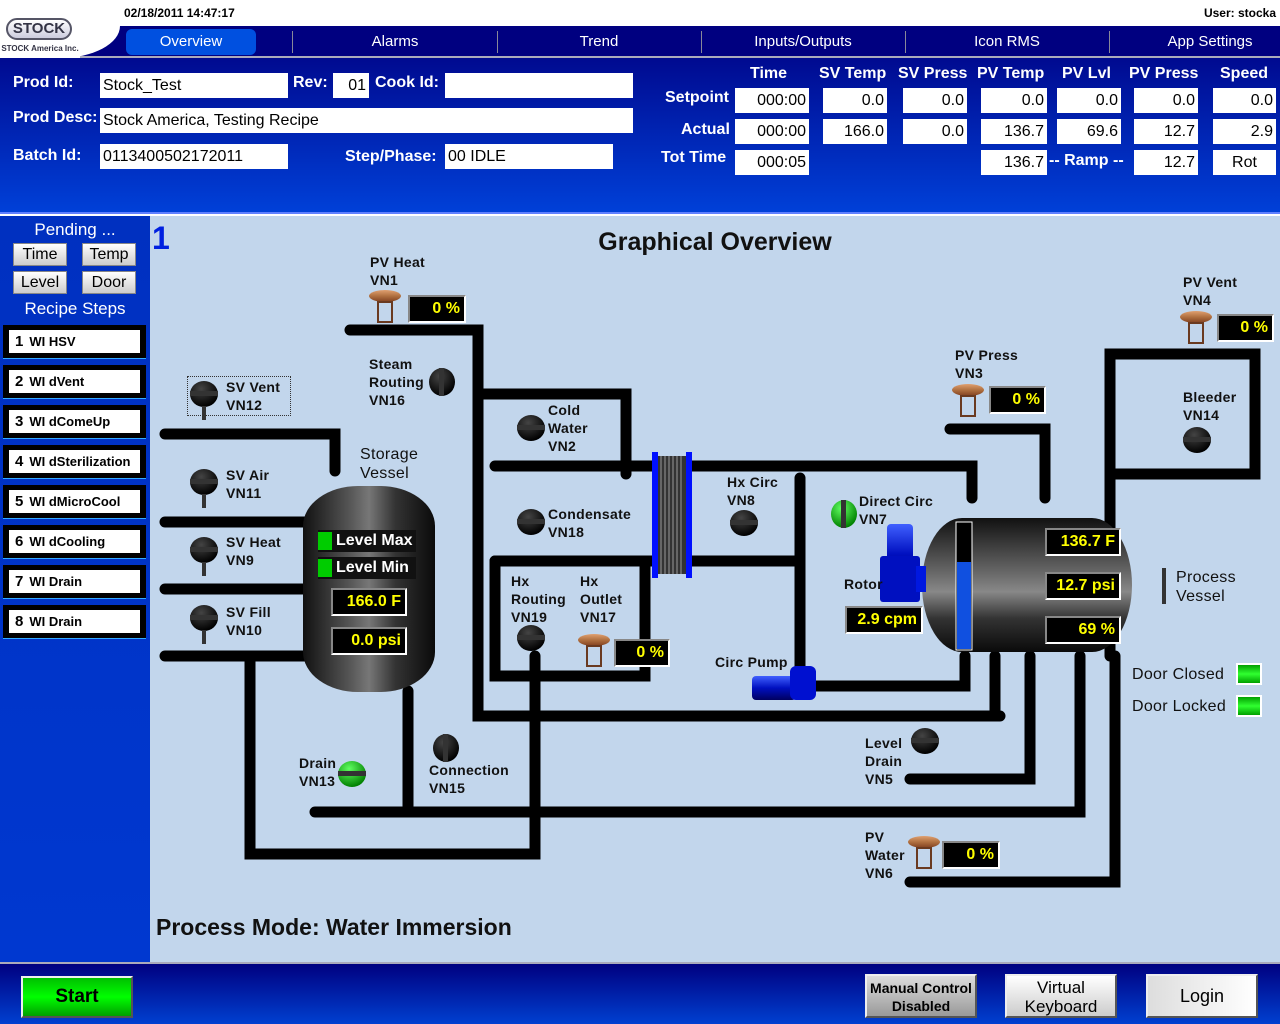  What do you see at coordinates (529, 156) in the screenshot?
I see `step-phase-field: 00 IDLE` at bounding box center [529, 156].